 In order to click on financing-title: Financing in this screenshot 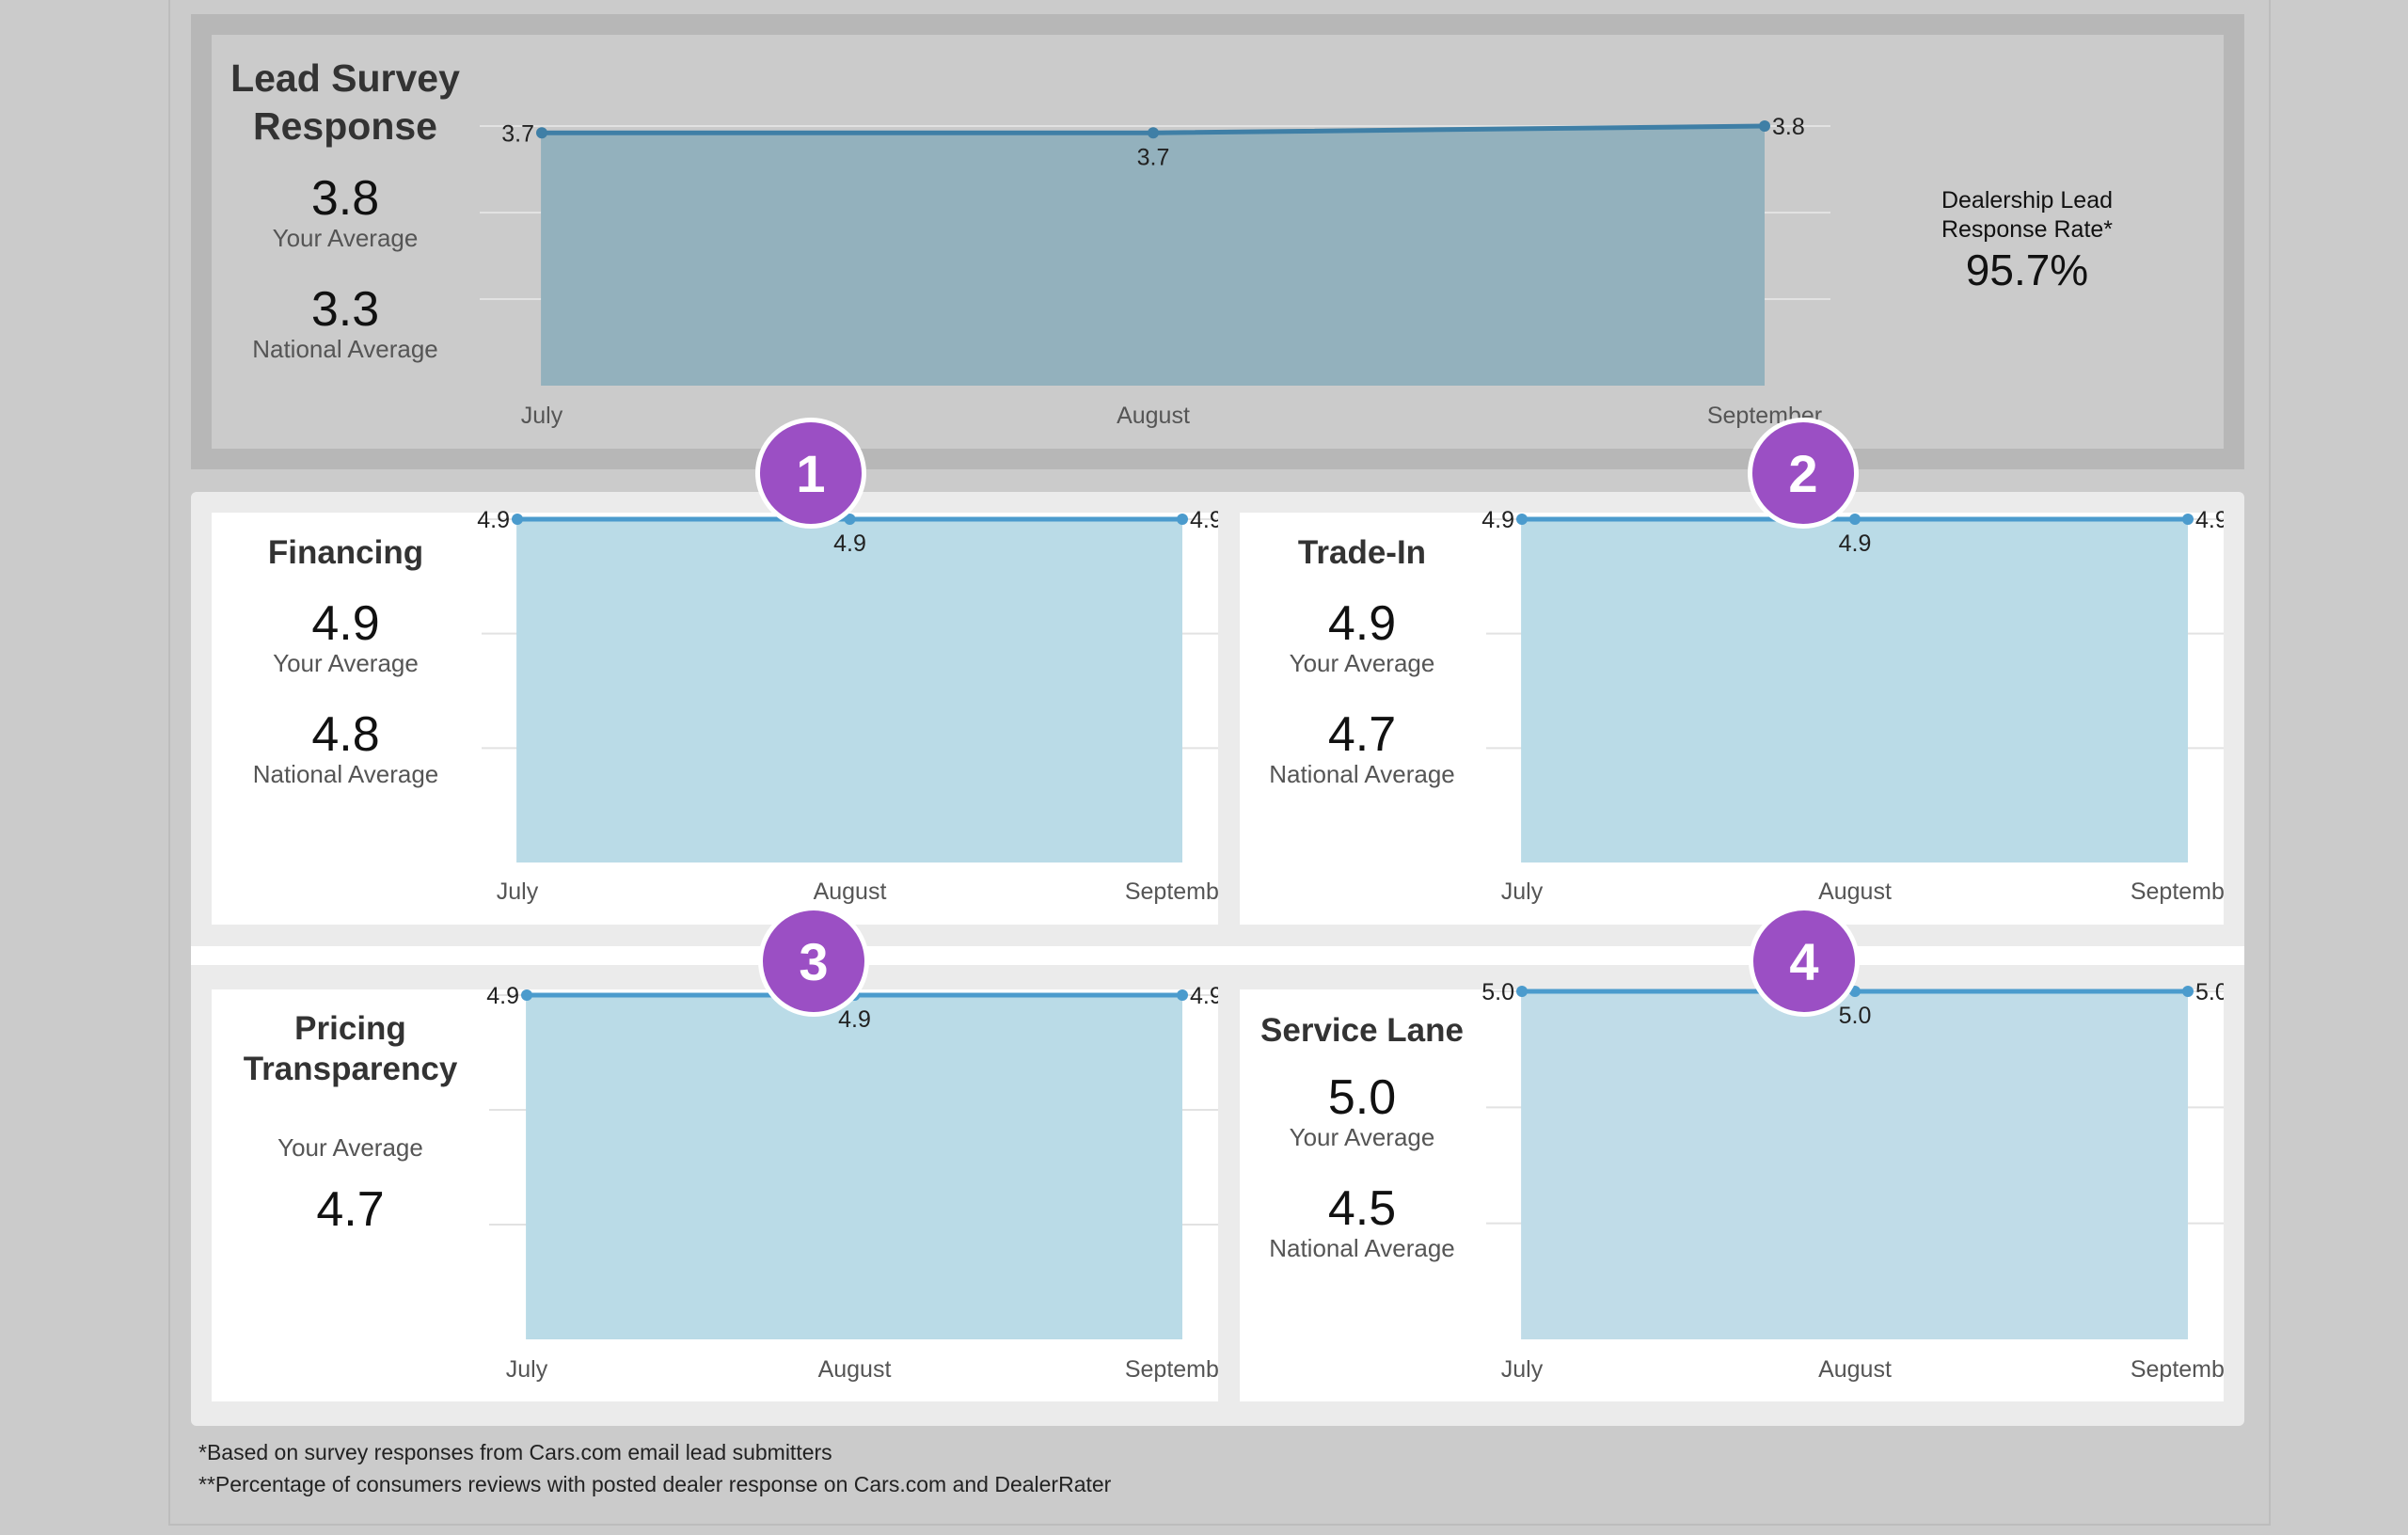, I will do `click(346, 552)`.